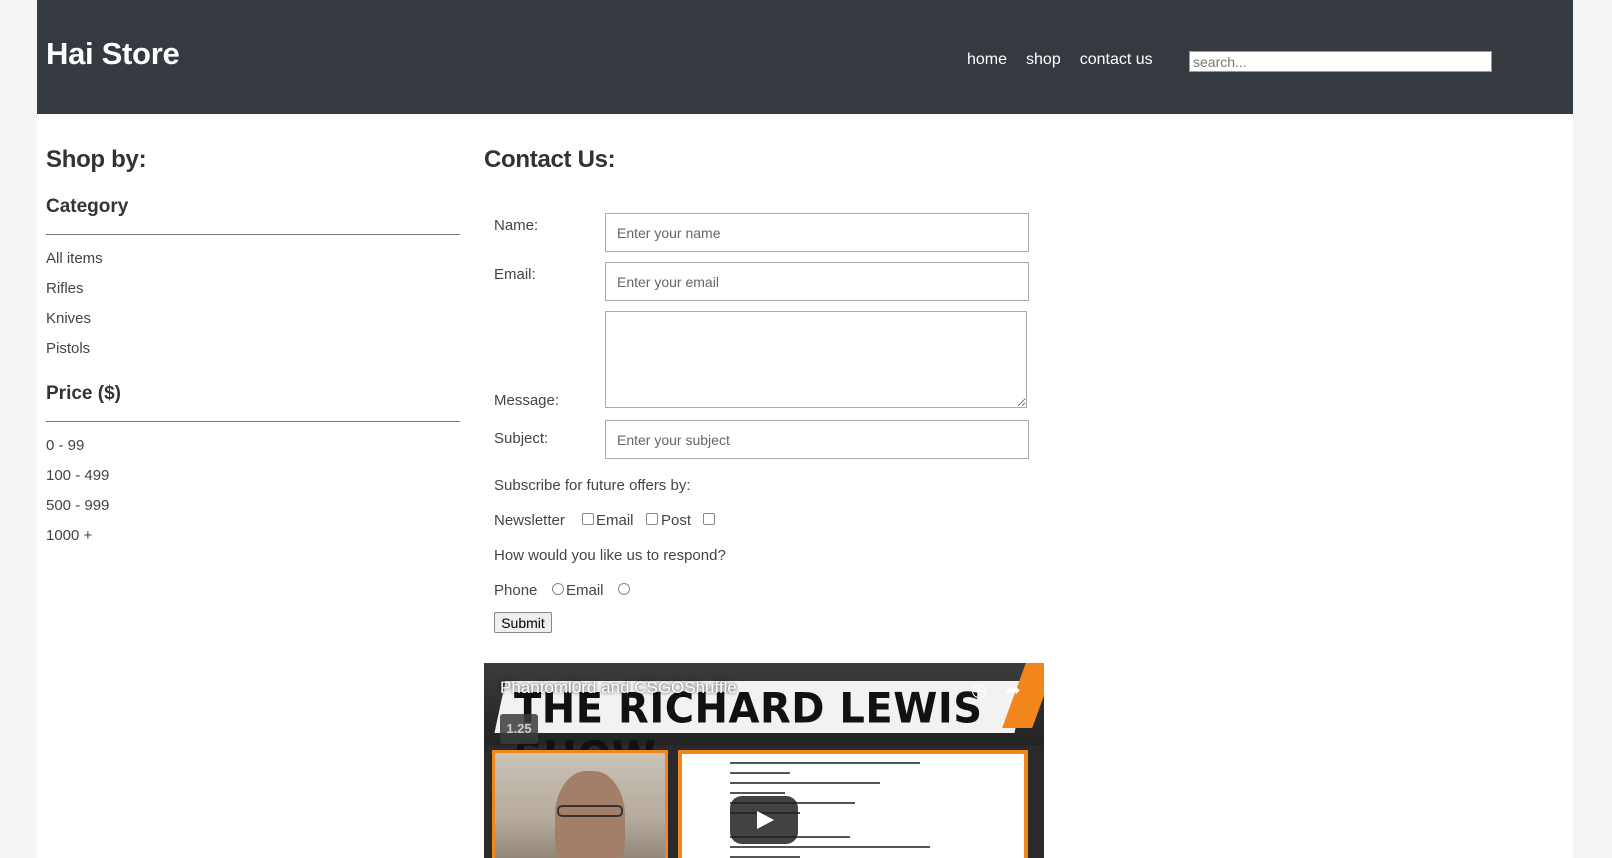 This screenshot has width=1612, height=858. What do you see at coordinates (113, 54) in the screenshot?
I see `brand-logo: Hai Store` at bounding box center [113, 54].